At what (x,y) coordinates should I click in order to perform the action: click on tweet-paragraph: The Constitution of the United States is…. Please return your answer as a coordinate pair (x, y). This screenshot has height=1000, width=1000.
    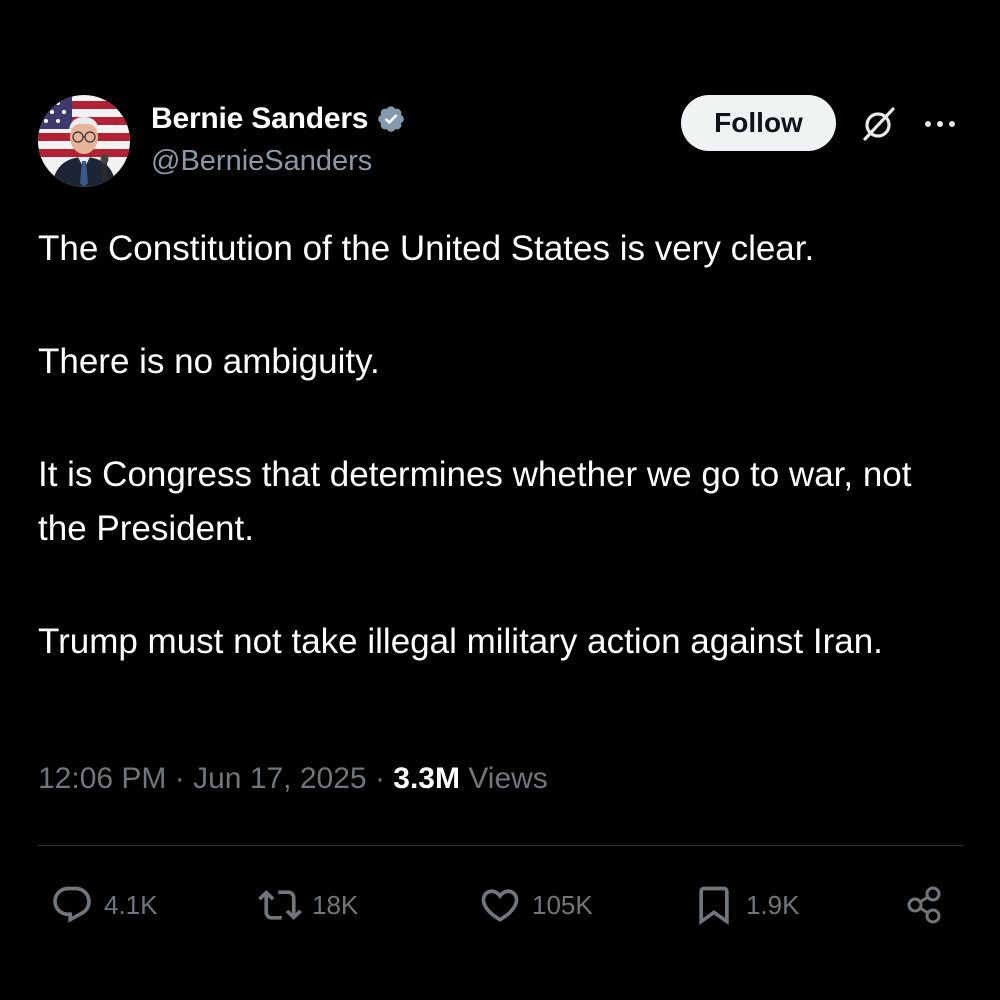
    Looking at the image, I should click on (426, 248).